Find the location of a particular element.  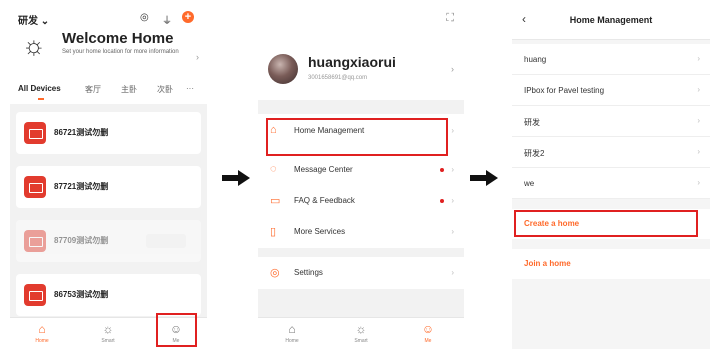

sun-icon: ☼ is located at coordinates (34, 45).